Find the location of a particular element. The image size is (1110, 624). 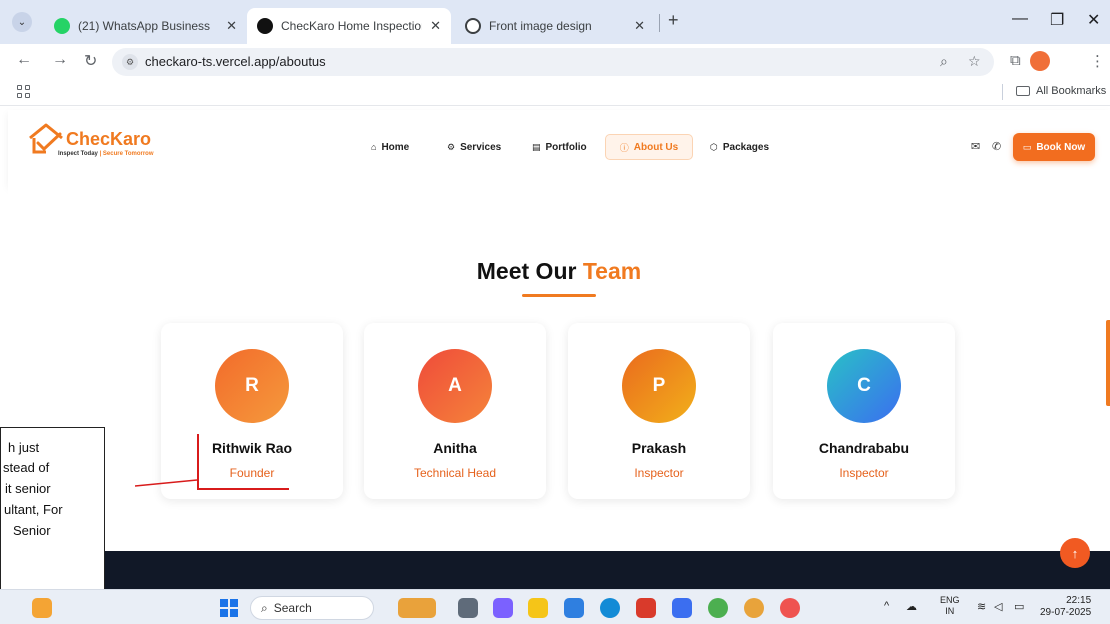

team-card: R Rithwik Rao Founder is located at coordinates (252, 411).